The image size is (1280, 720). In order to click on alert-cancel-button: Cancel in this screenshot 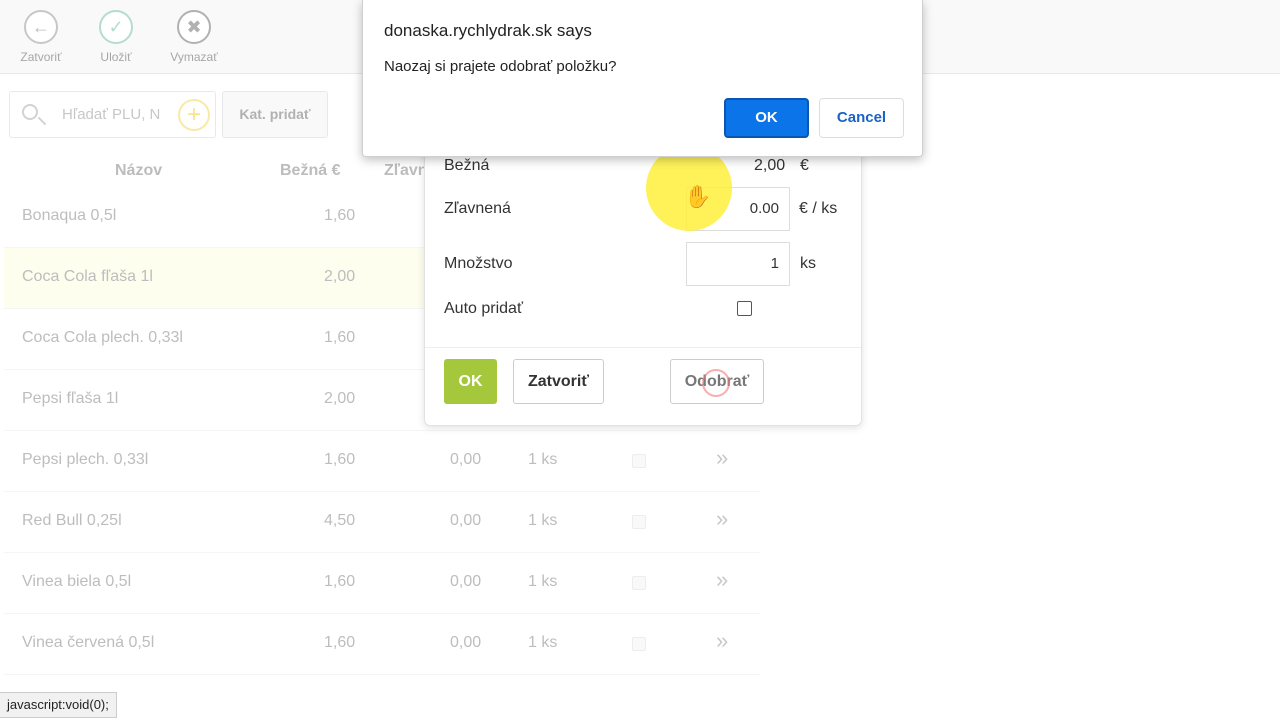, I will do `click(861, 118)`.